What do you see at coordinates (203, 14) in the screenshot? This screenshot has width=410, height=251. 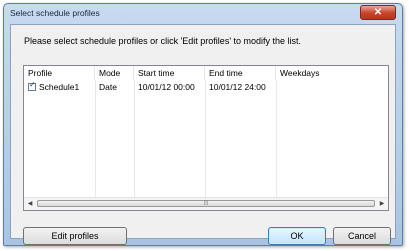 I see `title-bar: Select schedule profiles ✕` at bounding box center [203, 14].